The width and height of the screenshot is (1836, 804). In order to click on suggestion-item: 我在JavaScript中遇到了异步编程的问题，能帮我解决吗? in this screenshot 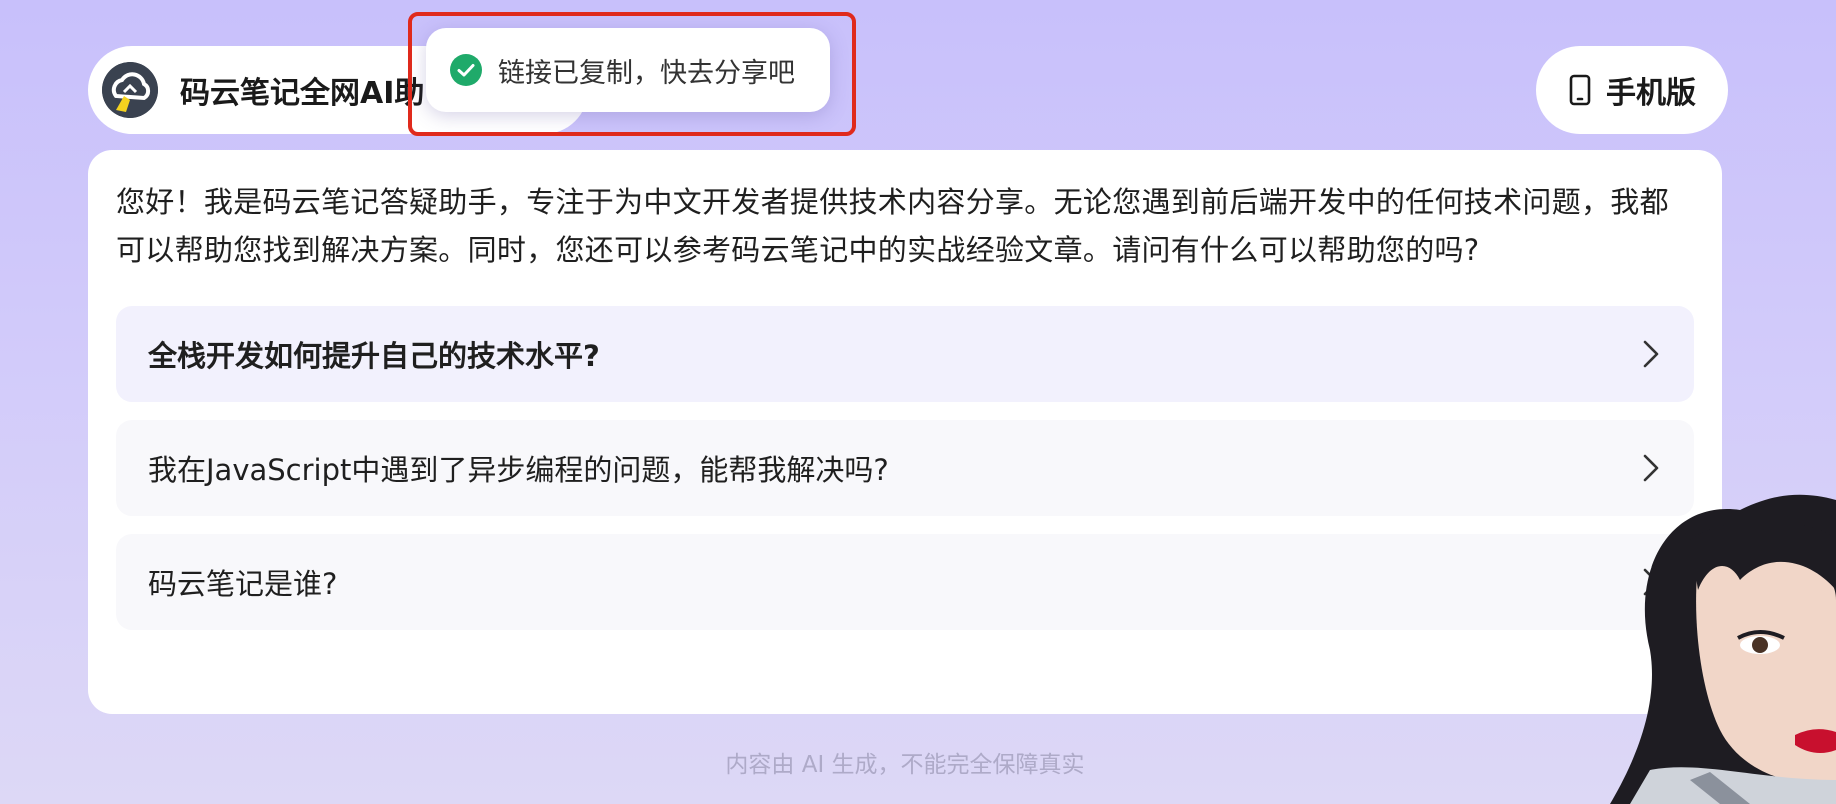, I will do `click(905, 468)`.